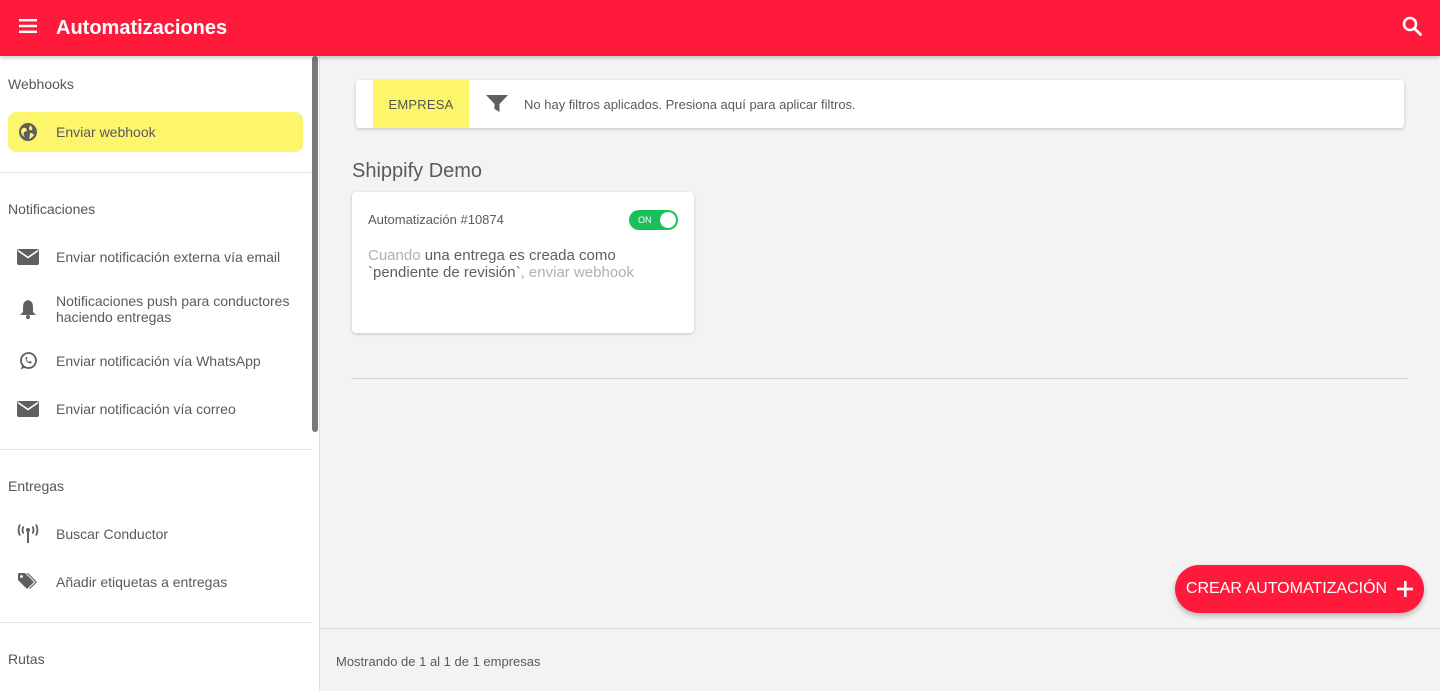 Image resolution: width=1440 pixels, height=691 pixels. I want to click on toggle-label: ON, so click(645, 220).